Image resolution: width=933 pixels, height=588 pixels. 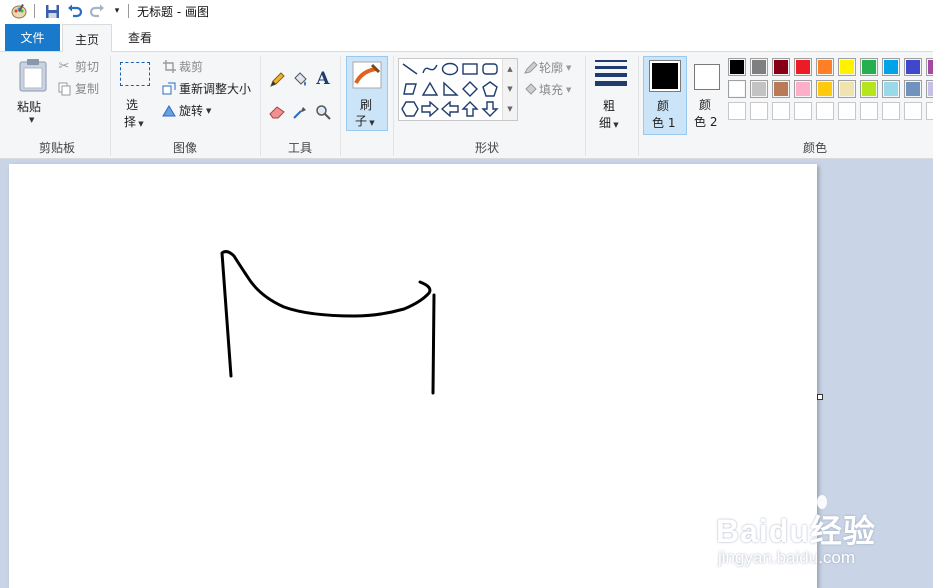 What do you see at coordinates (19, 11) in the screenshot?
I see `paint-app-icon` at bounding box center [19, 11].